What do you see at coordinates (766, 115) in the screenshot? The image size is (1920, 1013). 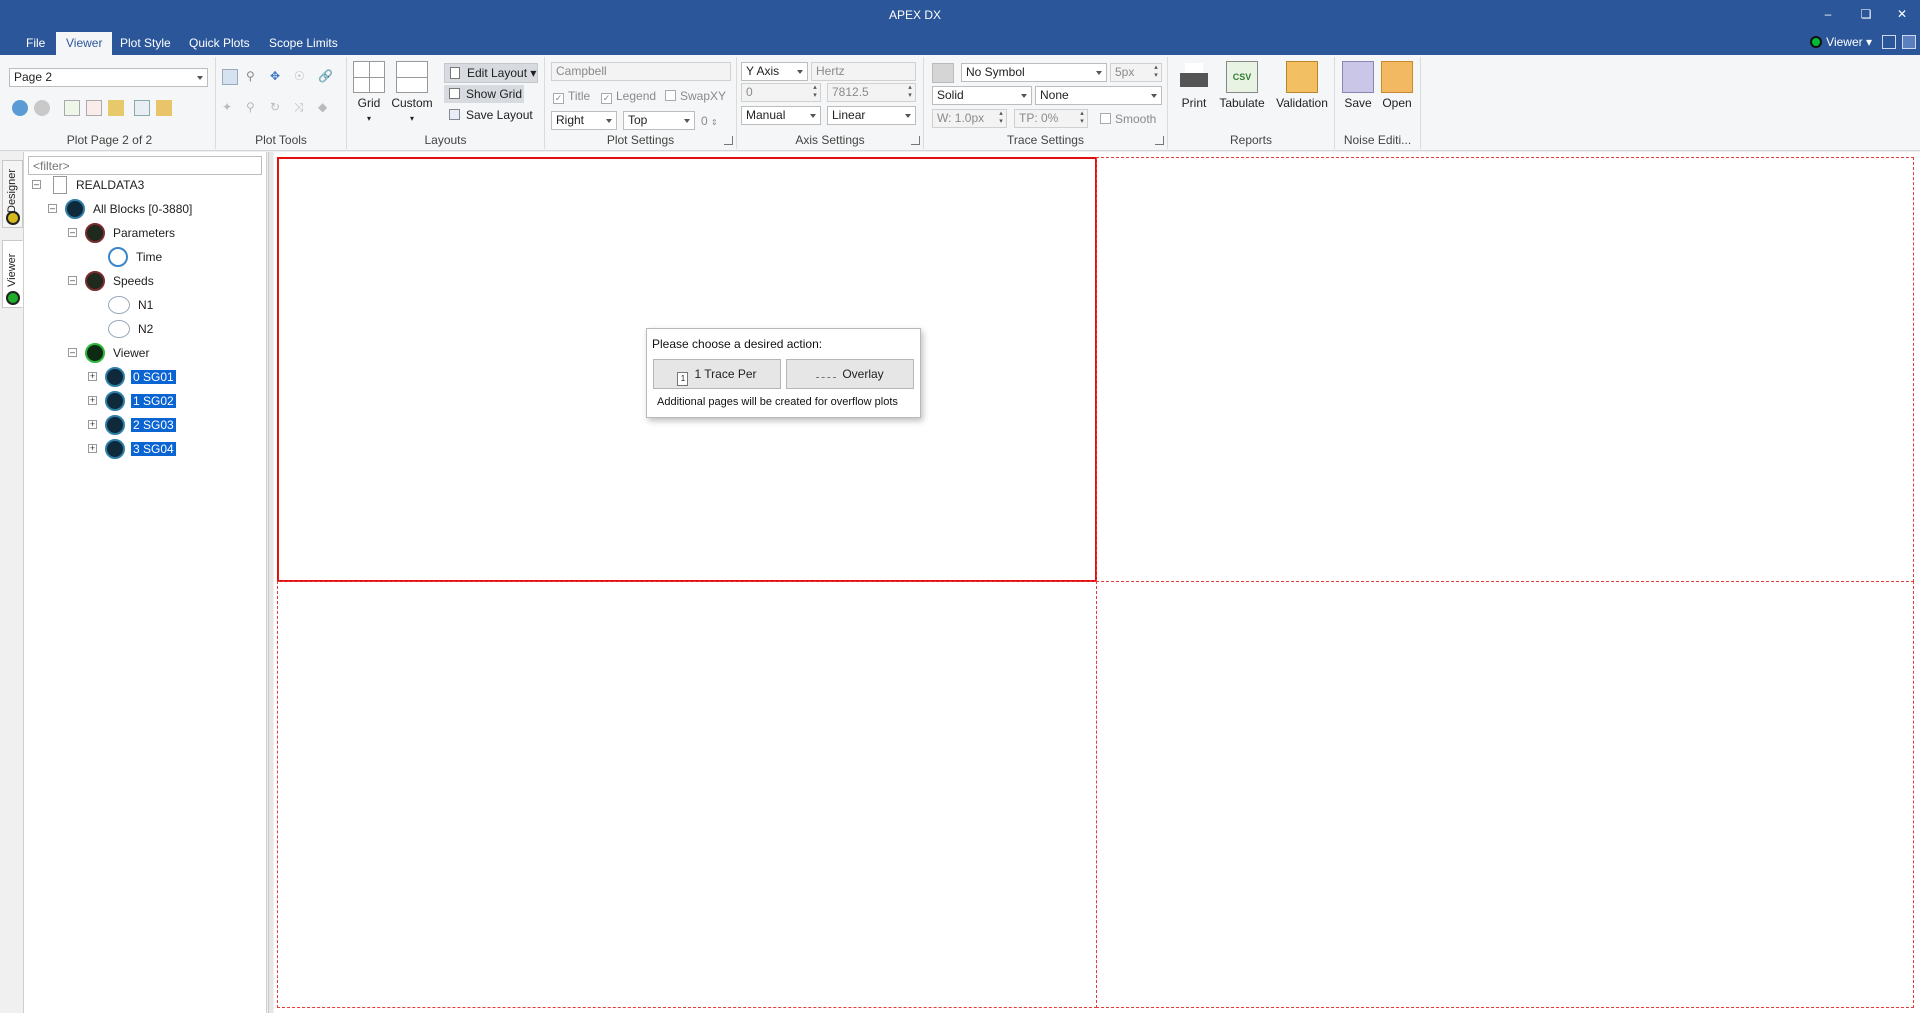 I see `axis-mode-value: Manual` at bounding box center [766, 115].